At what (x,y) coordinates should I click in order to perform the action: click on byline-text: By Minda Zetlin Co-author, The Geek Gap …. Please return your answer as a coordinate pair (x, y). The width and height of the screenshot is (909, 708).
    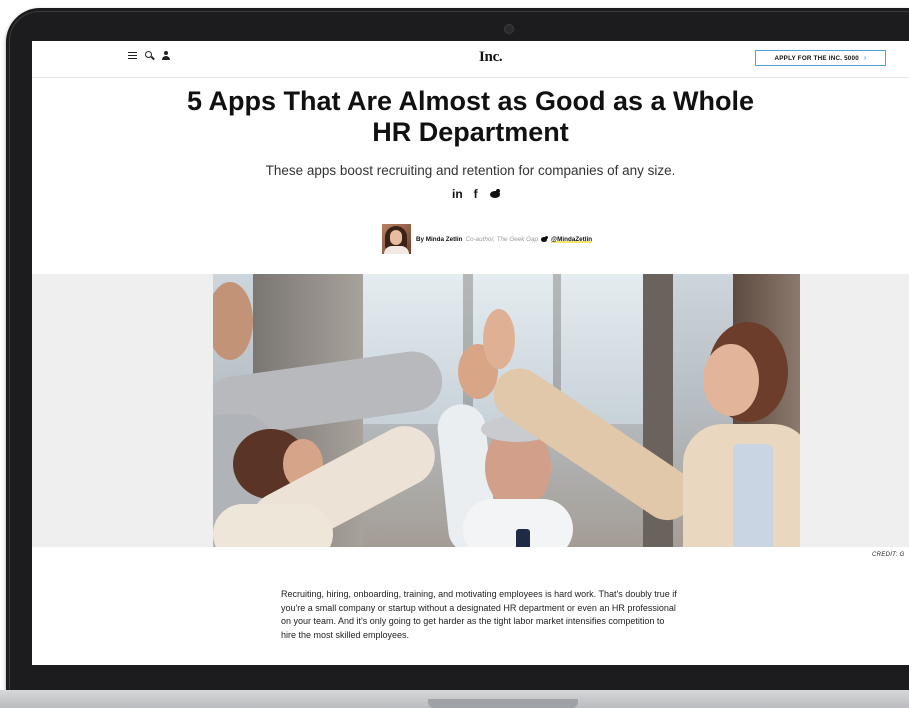
    Looking at the image, I should click on (504, 239).